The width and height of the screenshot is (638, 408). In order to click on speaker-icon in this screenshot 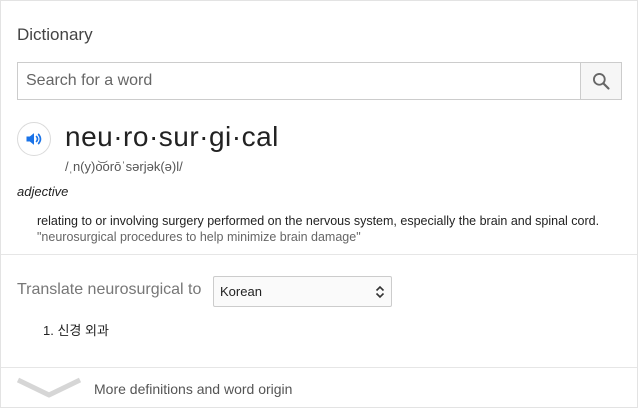, I will do `click(34, 139)`.